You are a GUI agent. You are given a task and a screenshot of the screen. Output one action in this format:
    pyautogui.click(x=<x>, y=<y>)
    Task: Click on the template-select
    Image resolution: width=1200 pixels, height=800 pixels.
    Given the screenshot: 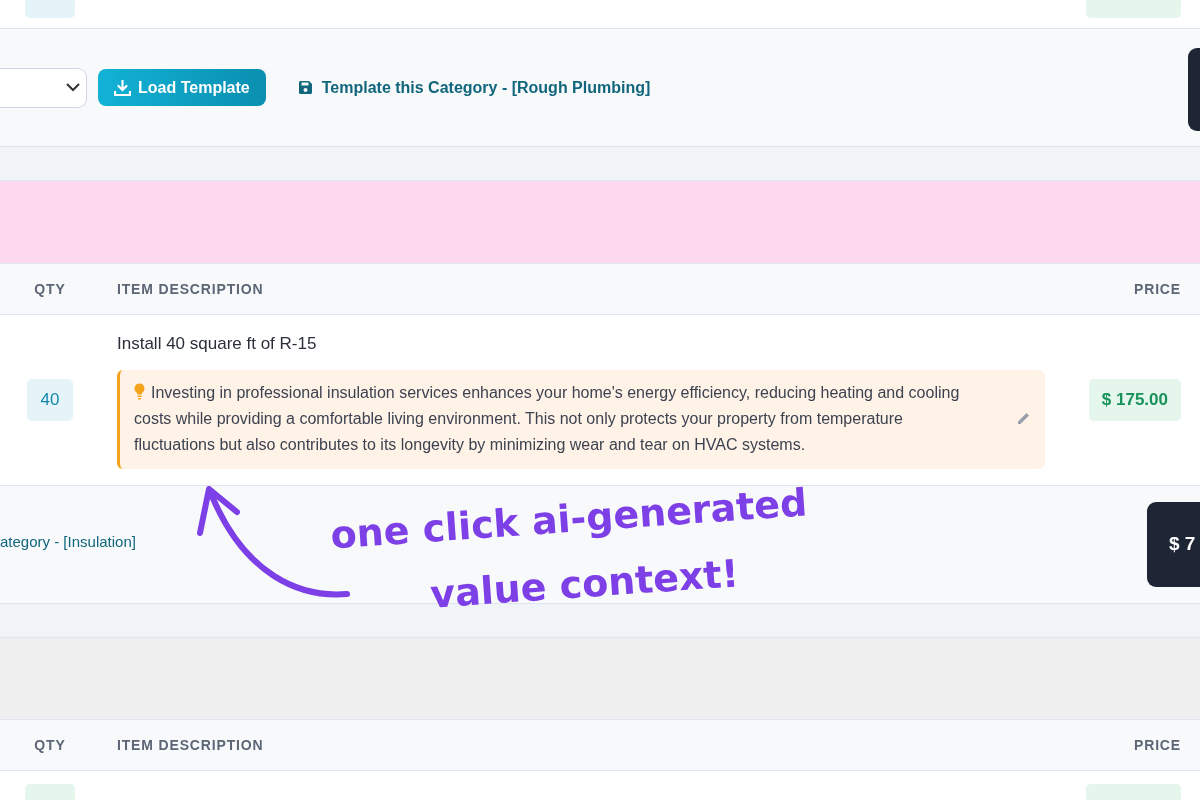 What is the action you would take?
    pyautogui.click(x=43, y=87)
    